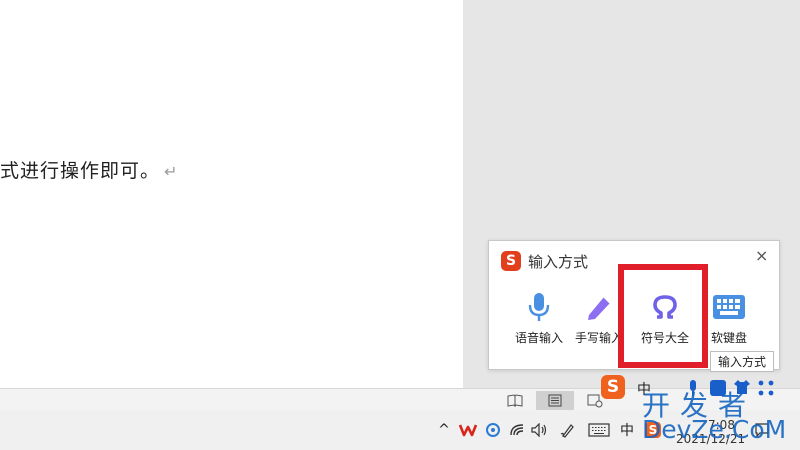  What do you see at coordinates (742, 361) in the screenshot?
I see `tooltip: 输入方式` at bounding box center [742, 361].